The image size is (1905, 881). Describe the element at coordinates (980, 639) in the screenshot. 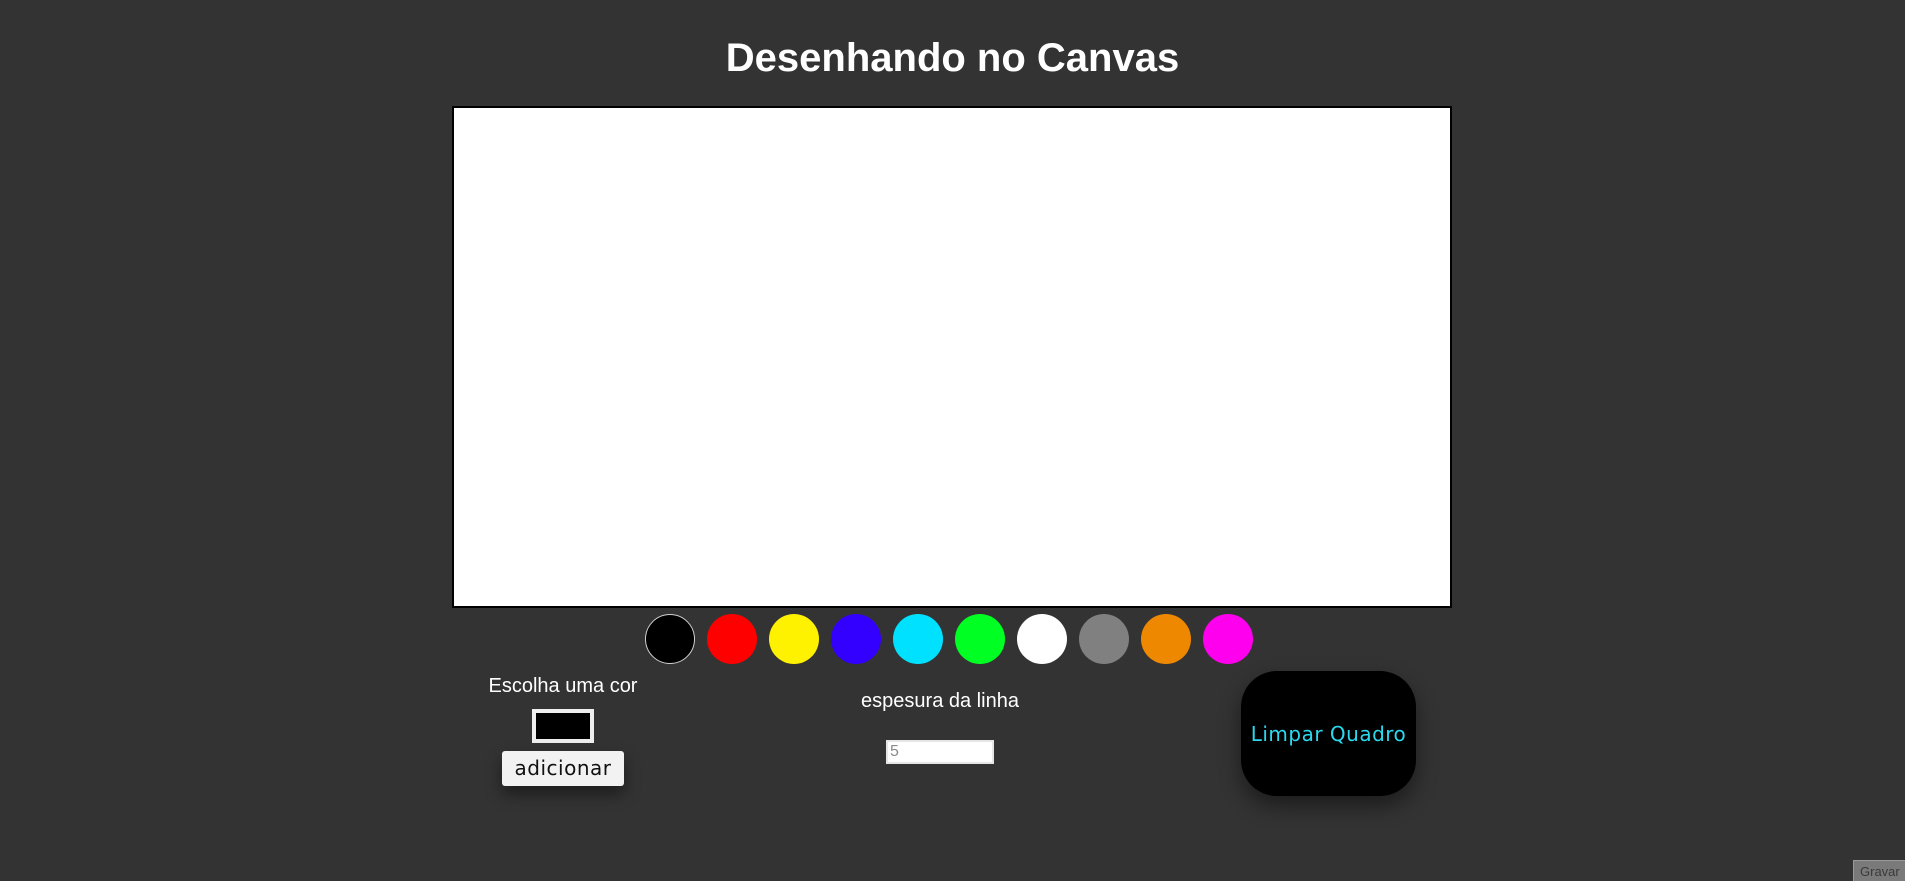

I see `swatch-green` at that location.